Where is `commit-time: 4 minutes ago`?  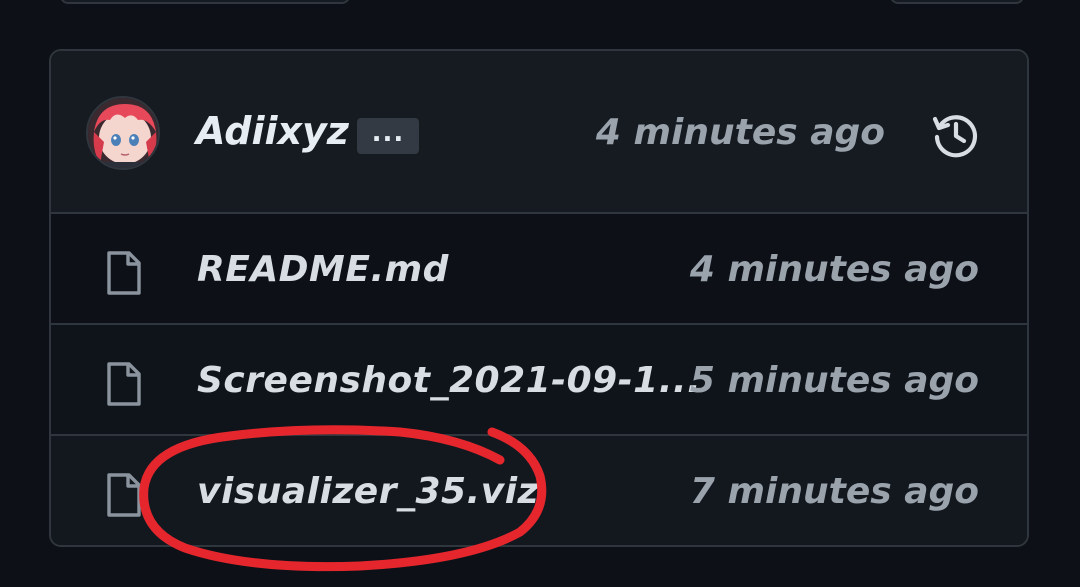
commit-time: 4 minutes ago is located at coordinates (740, 133).